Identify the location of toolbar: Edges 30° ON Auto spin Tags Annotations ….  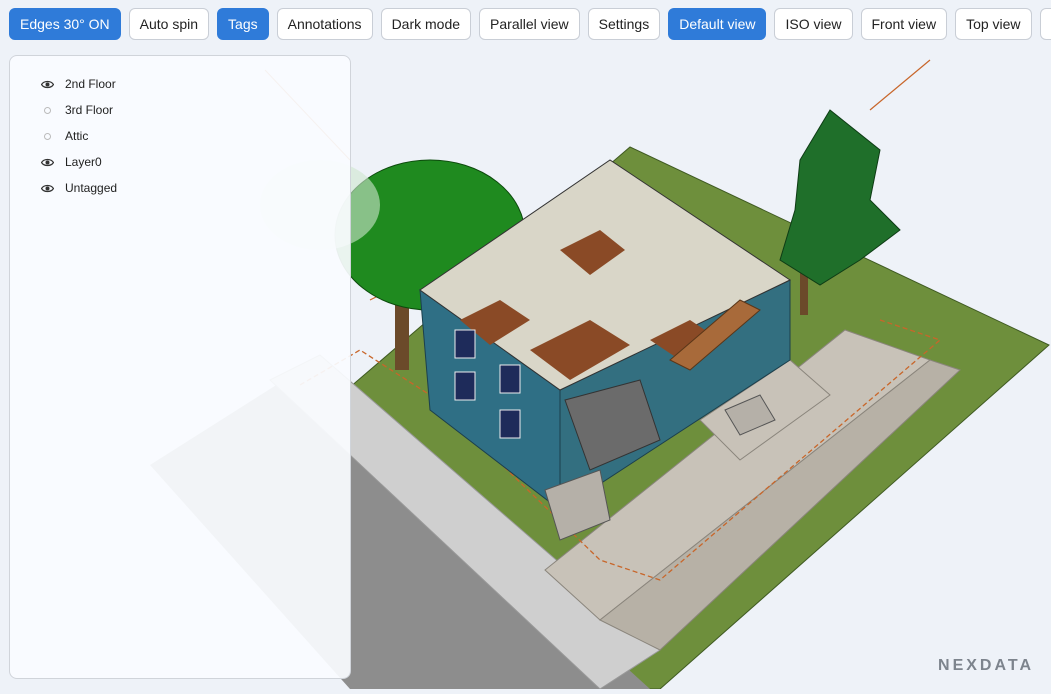
(530, 24).